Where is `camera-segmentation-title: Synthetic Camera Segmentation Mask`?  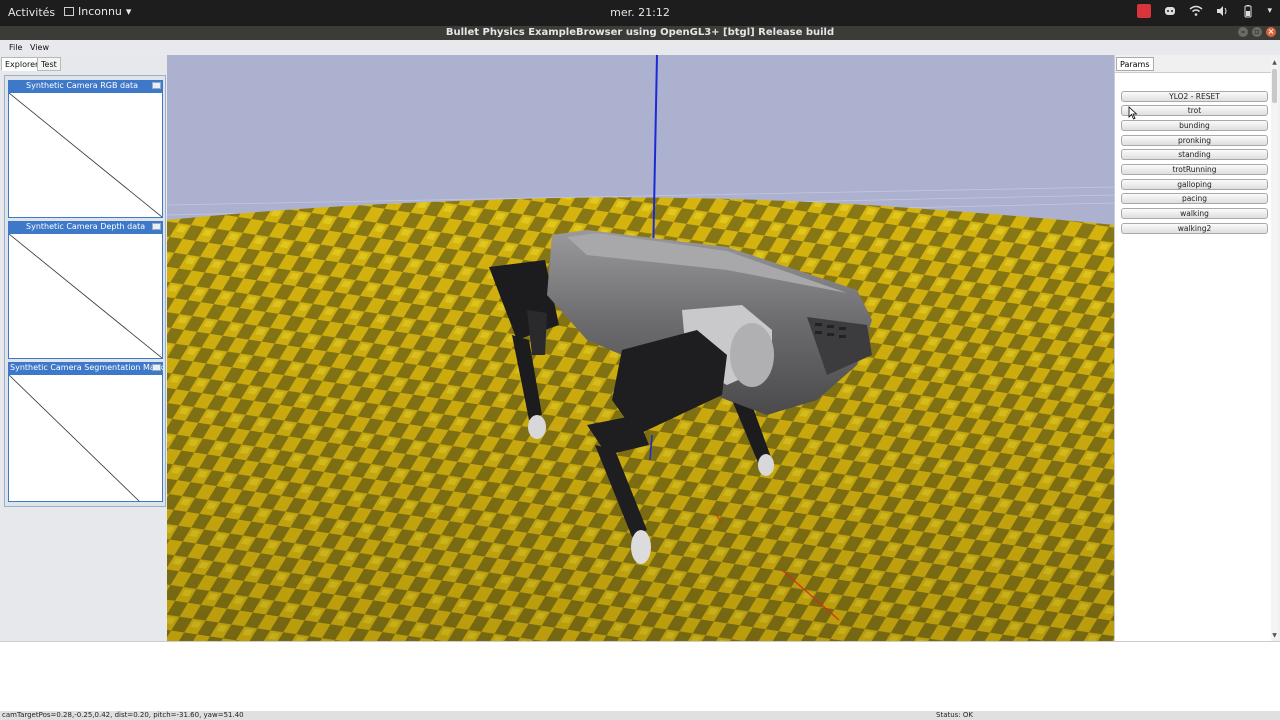 camera-segmentation-title: Synthetic Camera Segmentation Mask is located at coordinates (86, 367).